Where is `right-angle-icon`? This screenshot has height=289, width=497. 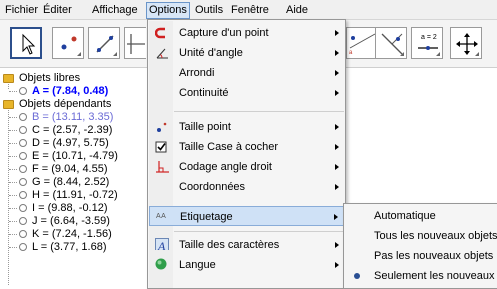
right-angle-icon is located at coordinates (162, 167).